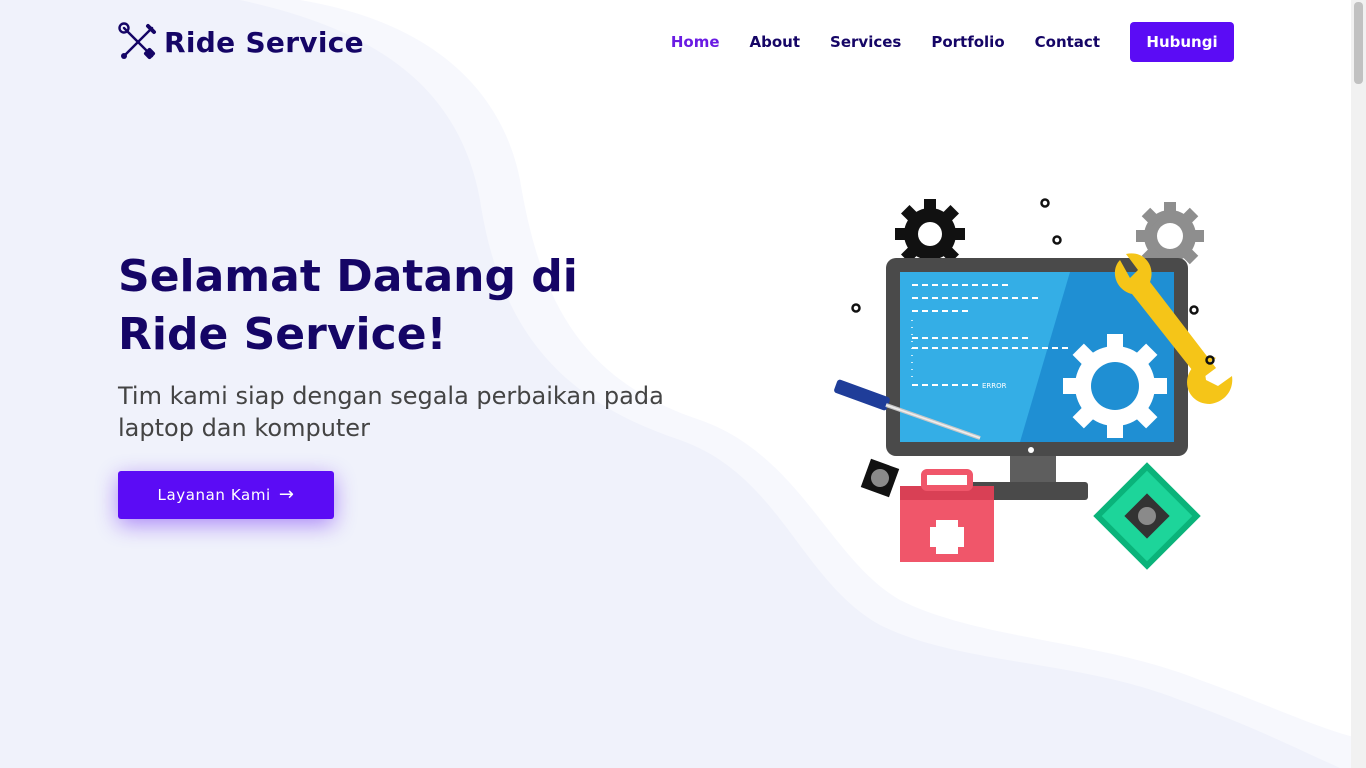 The height and width of the screenshot is (768, 1366). What do you see at coordinates (348, 305) in the screenshot?
I see `hero-title: Selamat Datang di Ride Service!` at bounding box center [348, 305].